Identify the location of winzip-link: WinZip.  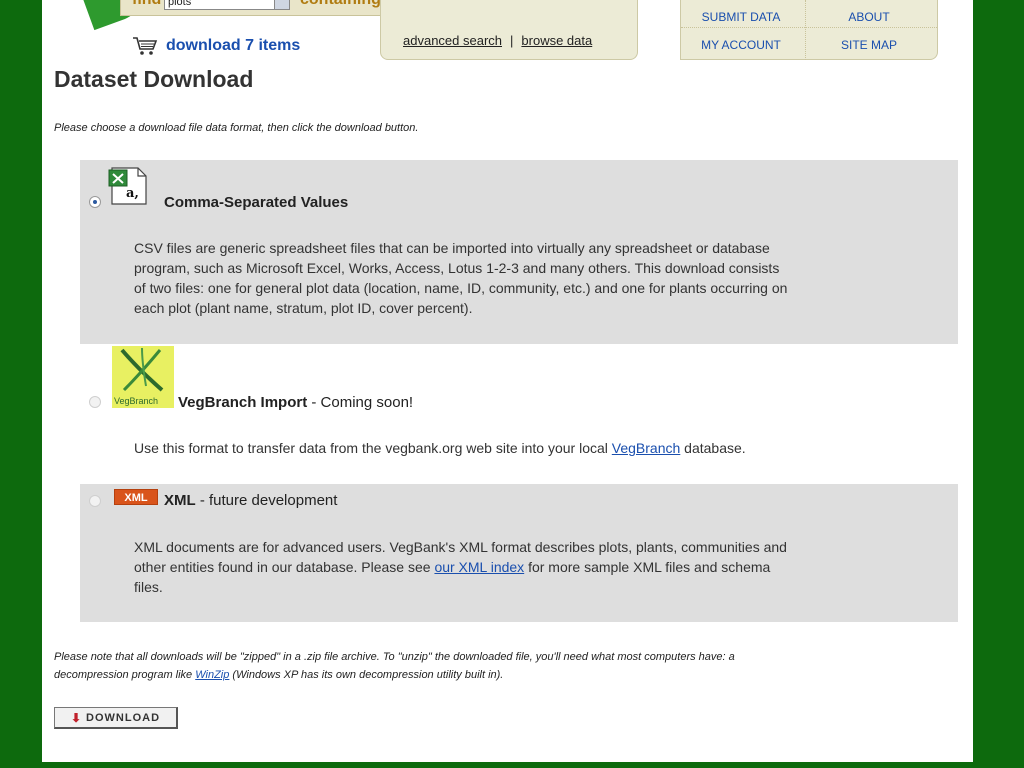
(212, 675).